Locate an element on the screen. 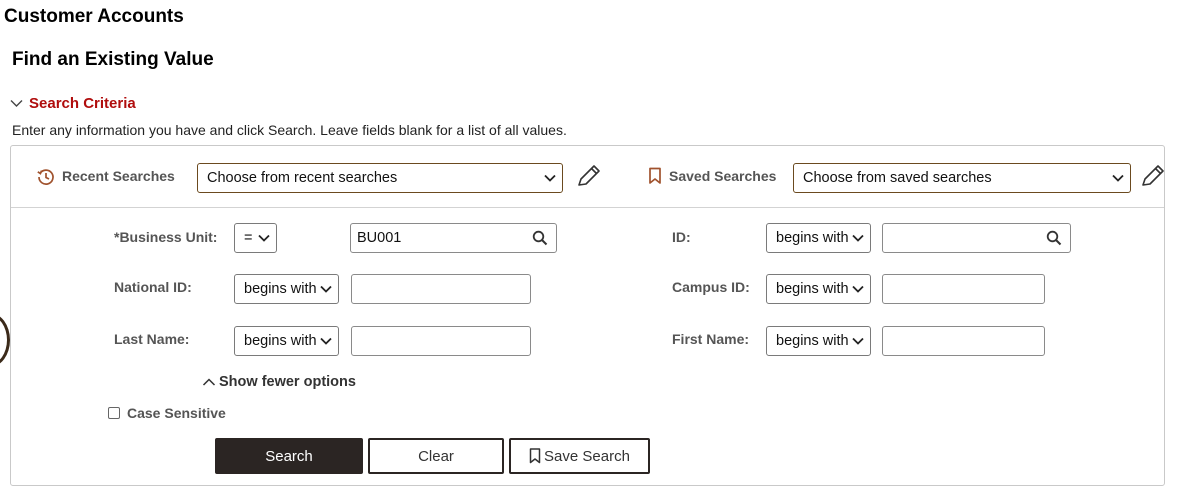 The width and height of the screenshot is (1178, 498). case-sensitive-checkbox is located at coordinates (114, 413).